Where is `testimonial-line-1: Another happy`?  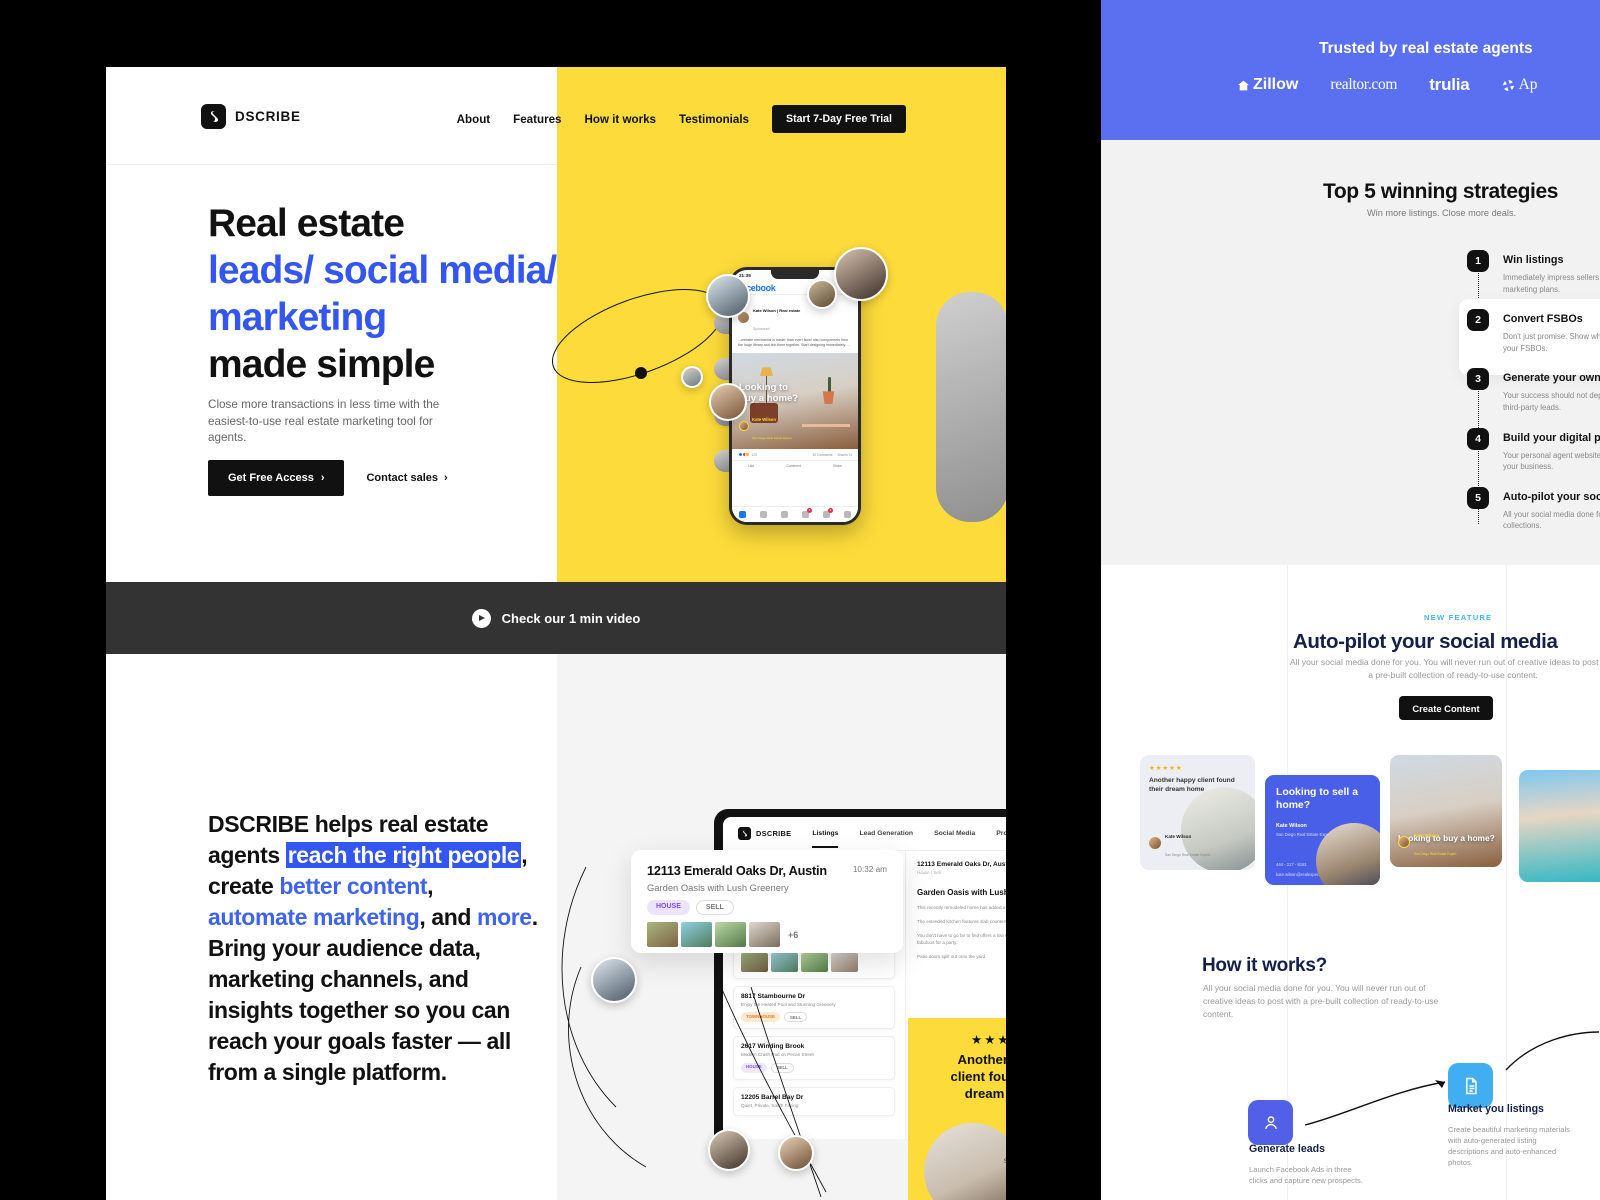
testimonial-line-1: Another happy is located at coordinates (981, 1059).